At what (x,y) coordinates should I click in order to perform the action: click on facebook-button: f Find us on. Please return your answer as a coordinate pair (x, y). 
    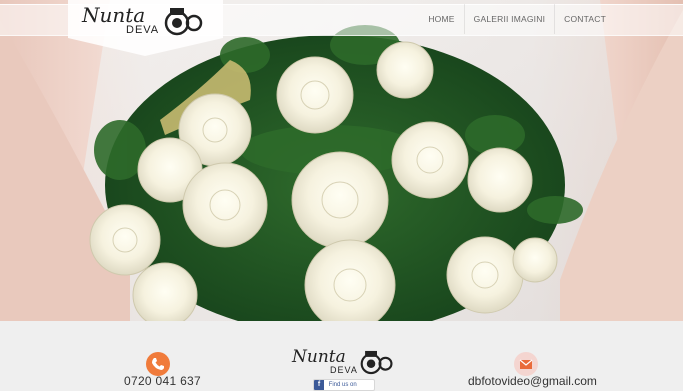
    Looking at the image, I should click on (344, 385).